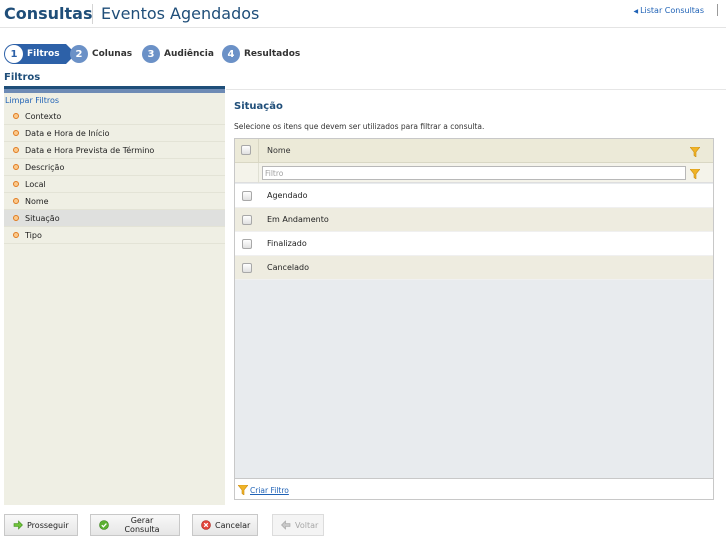 This screenshot has width=726, height=539. What do you see at coordinates (636, 11) in the screenshot?
I see `caret-left-icon: ◀` at bounding box center [636, 11].